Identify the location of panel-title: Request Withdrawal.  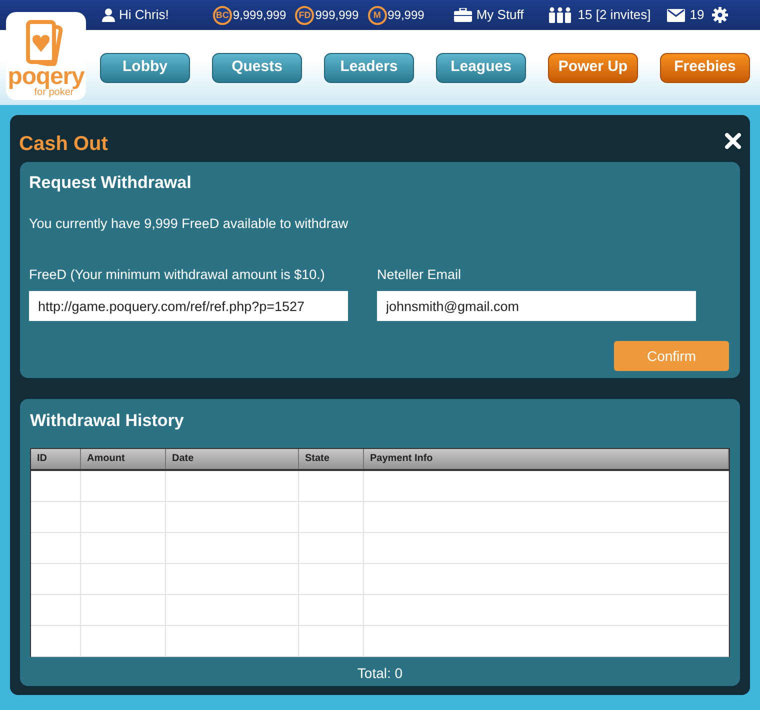
(110, 183).